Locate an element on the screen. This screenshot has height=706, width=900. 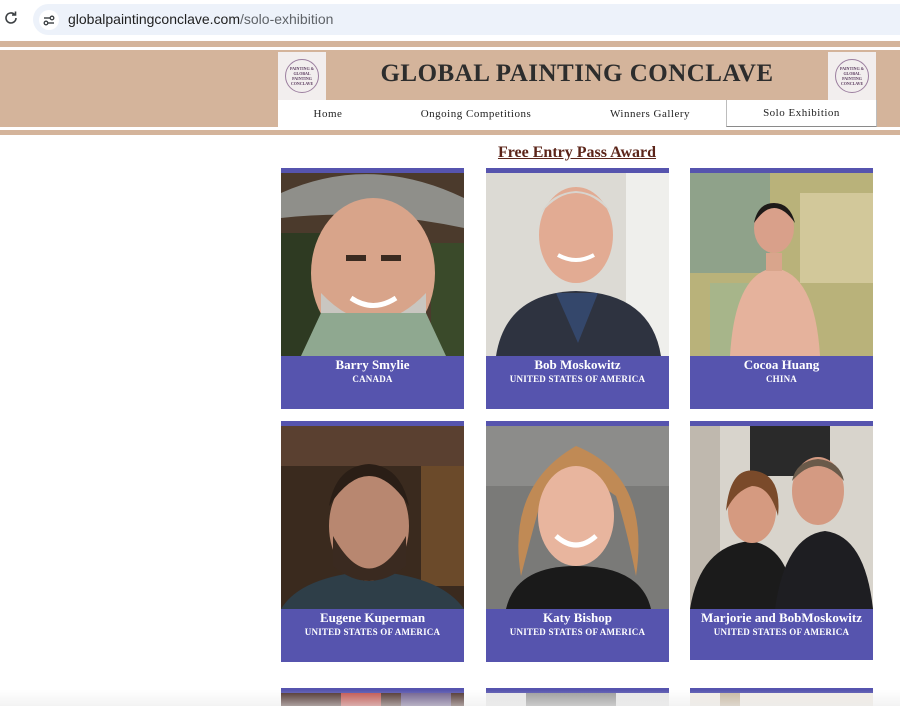
artist-name: Eugene Kuperman is located at coordinates (372, 617).